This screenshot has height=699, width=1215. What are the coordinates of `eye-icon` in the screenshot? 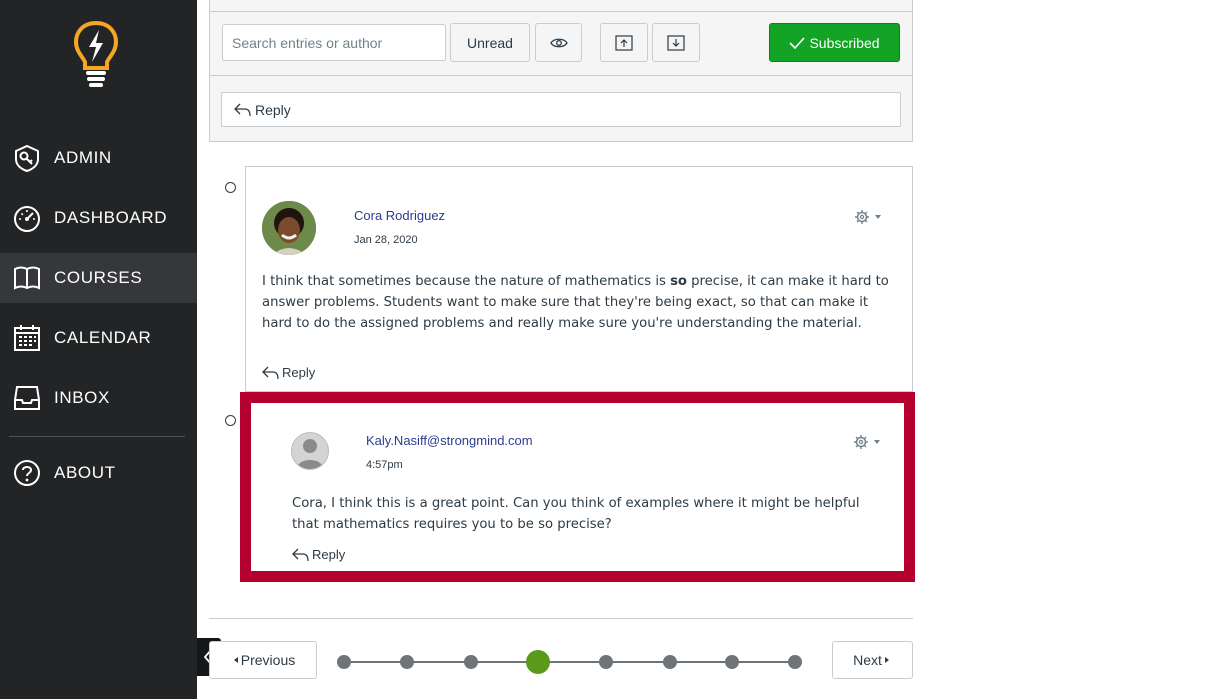 It's located at (558, 42).